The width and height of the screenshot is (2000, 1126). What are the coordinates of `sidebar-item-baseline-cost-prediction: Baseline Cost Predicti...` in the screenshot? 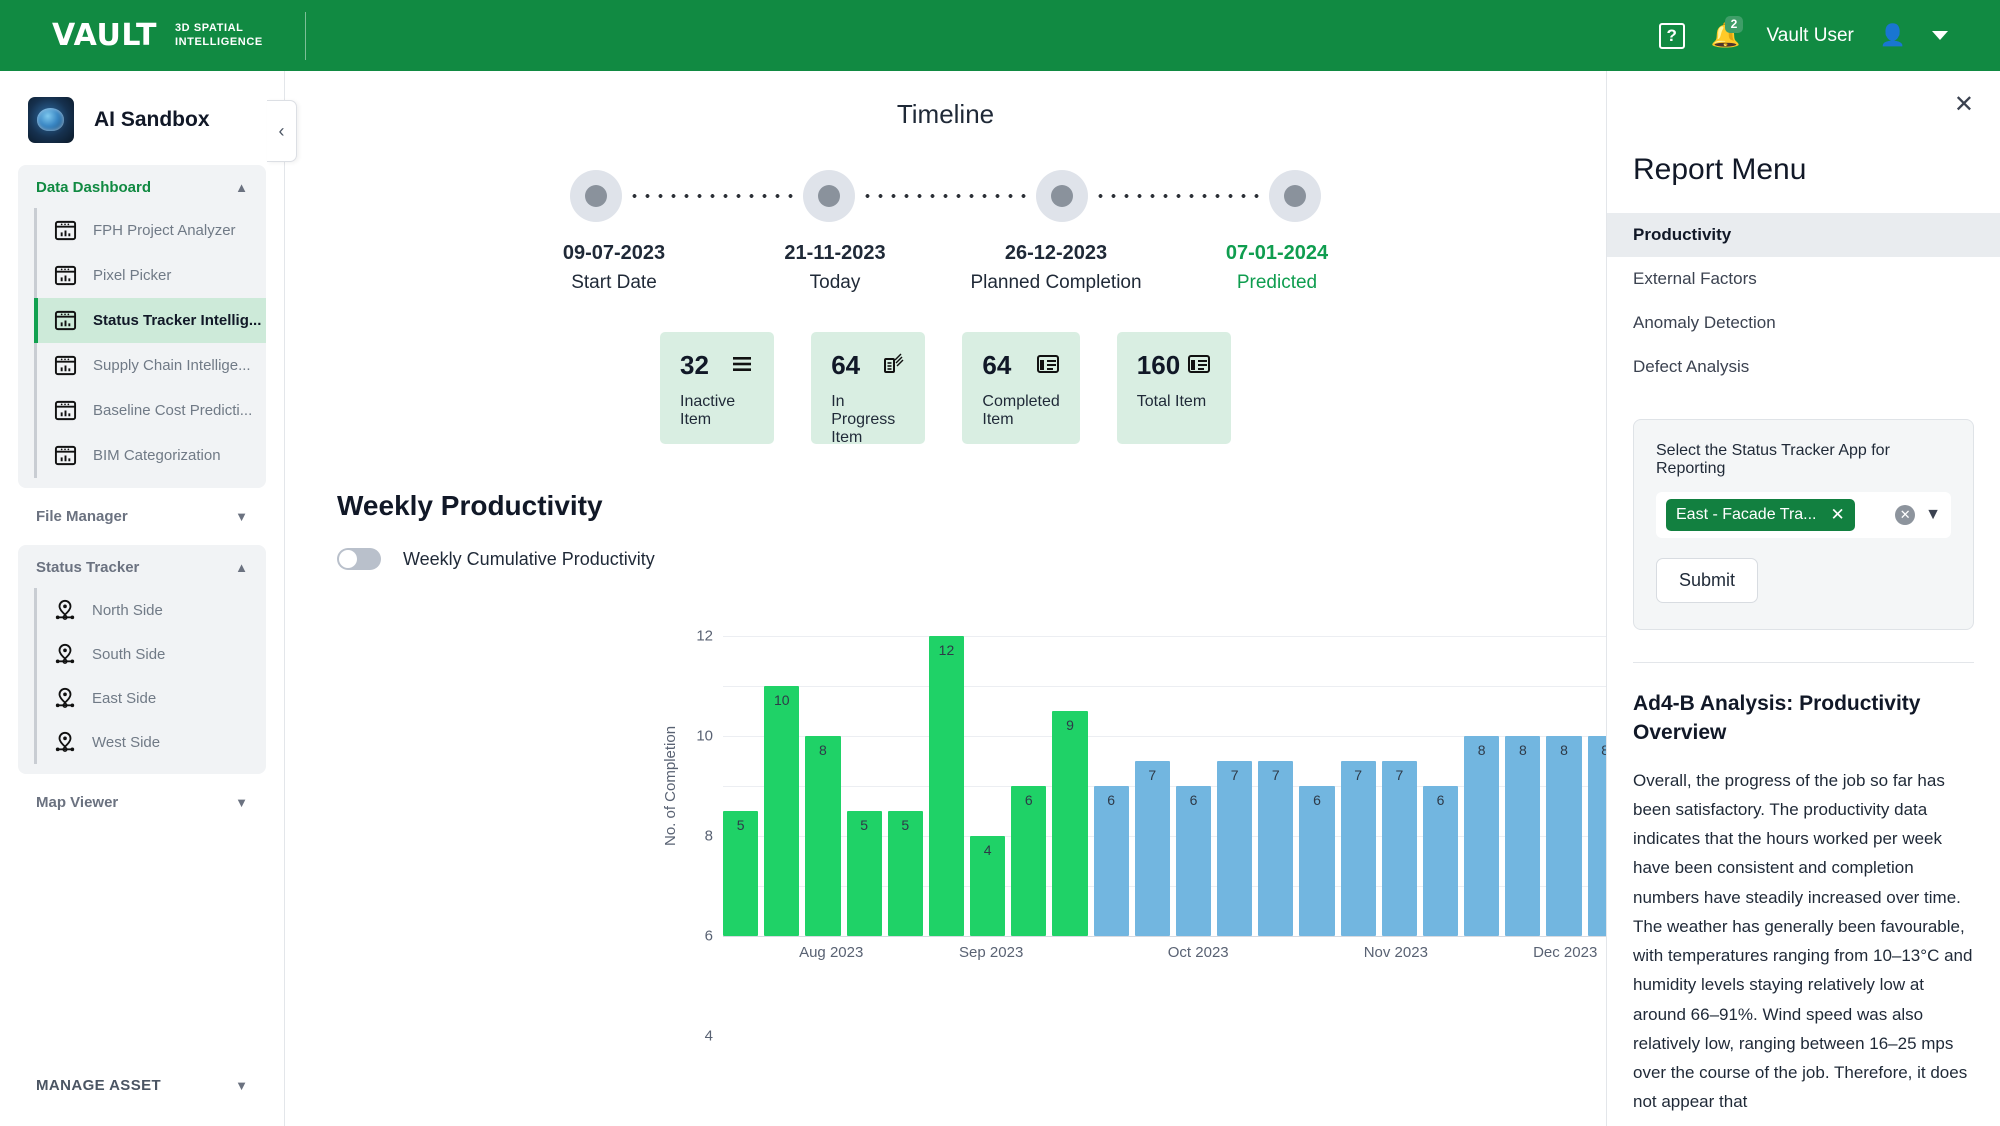 It's located at (150, 410).